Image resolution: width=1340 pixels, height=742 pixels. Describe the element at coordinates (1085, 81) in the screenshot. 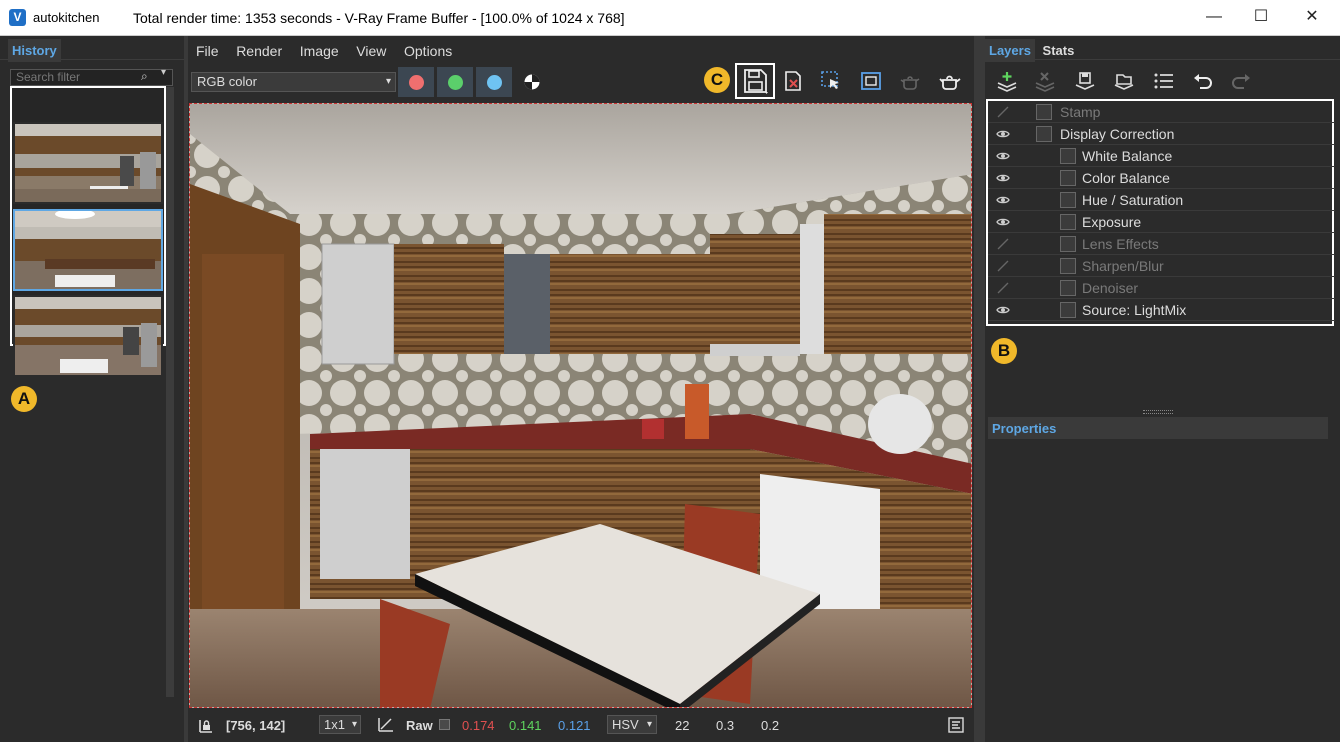

I see `save-layers-icon` at that location.